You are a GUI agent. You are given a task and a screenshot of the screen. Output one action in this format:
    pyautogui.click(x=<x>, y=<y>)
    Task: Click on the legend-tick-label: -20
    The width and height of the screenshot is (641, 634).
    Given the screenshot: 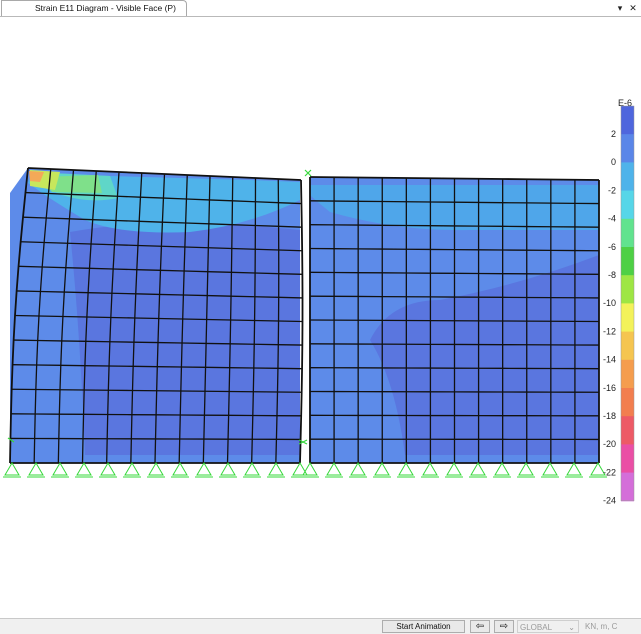 What is the action you would take?
    pyautogui.click(x=609, y=444)
    